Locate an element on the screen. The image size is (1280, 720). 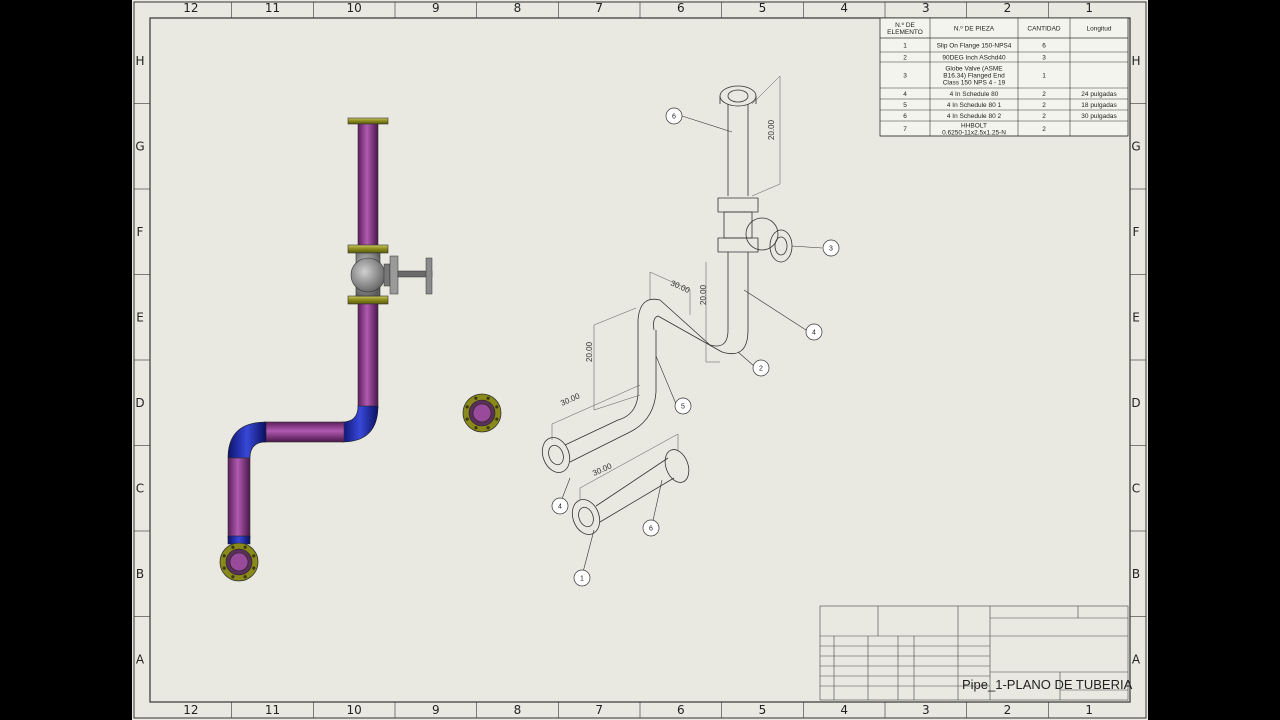
bom-cell: B16.34) Flanged End is located at coordinates (974, 75).